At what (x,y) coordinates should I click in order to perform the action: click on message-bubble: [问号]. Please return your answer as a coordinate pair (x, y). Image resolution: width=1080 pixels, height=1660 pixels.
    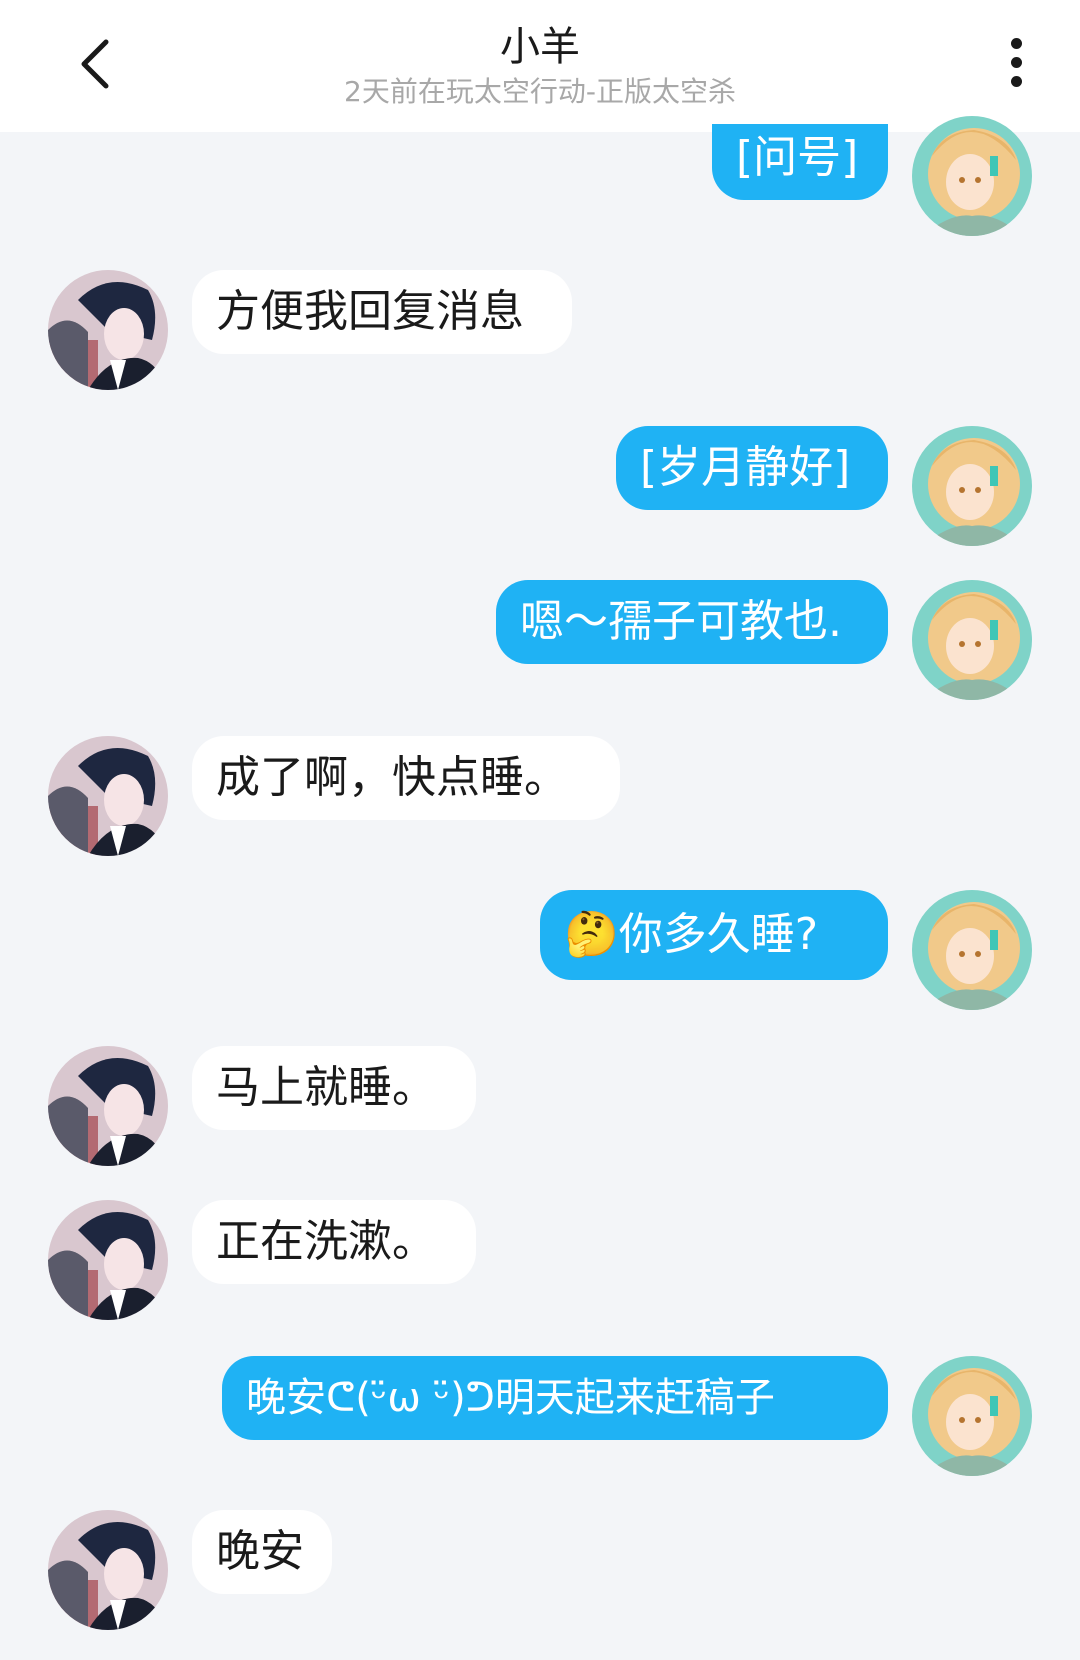
    Looking at the image, I should click on (800, 162).